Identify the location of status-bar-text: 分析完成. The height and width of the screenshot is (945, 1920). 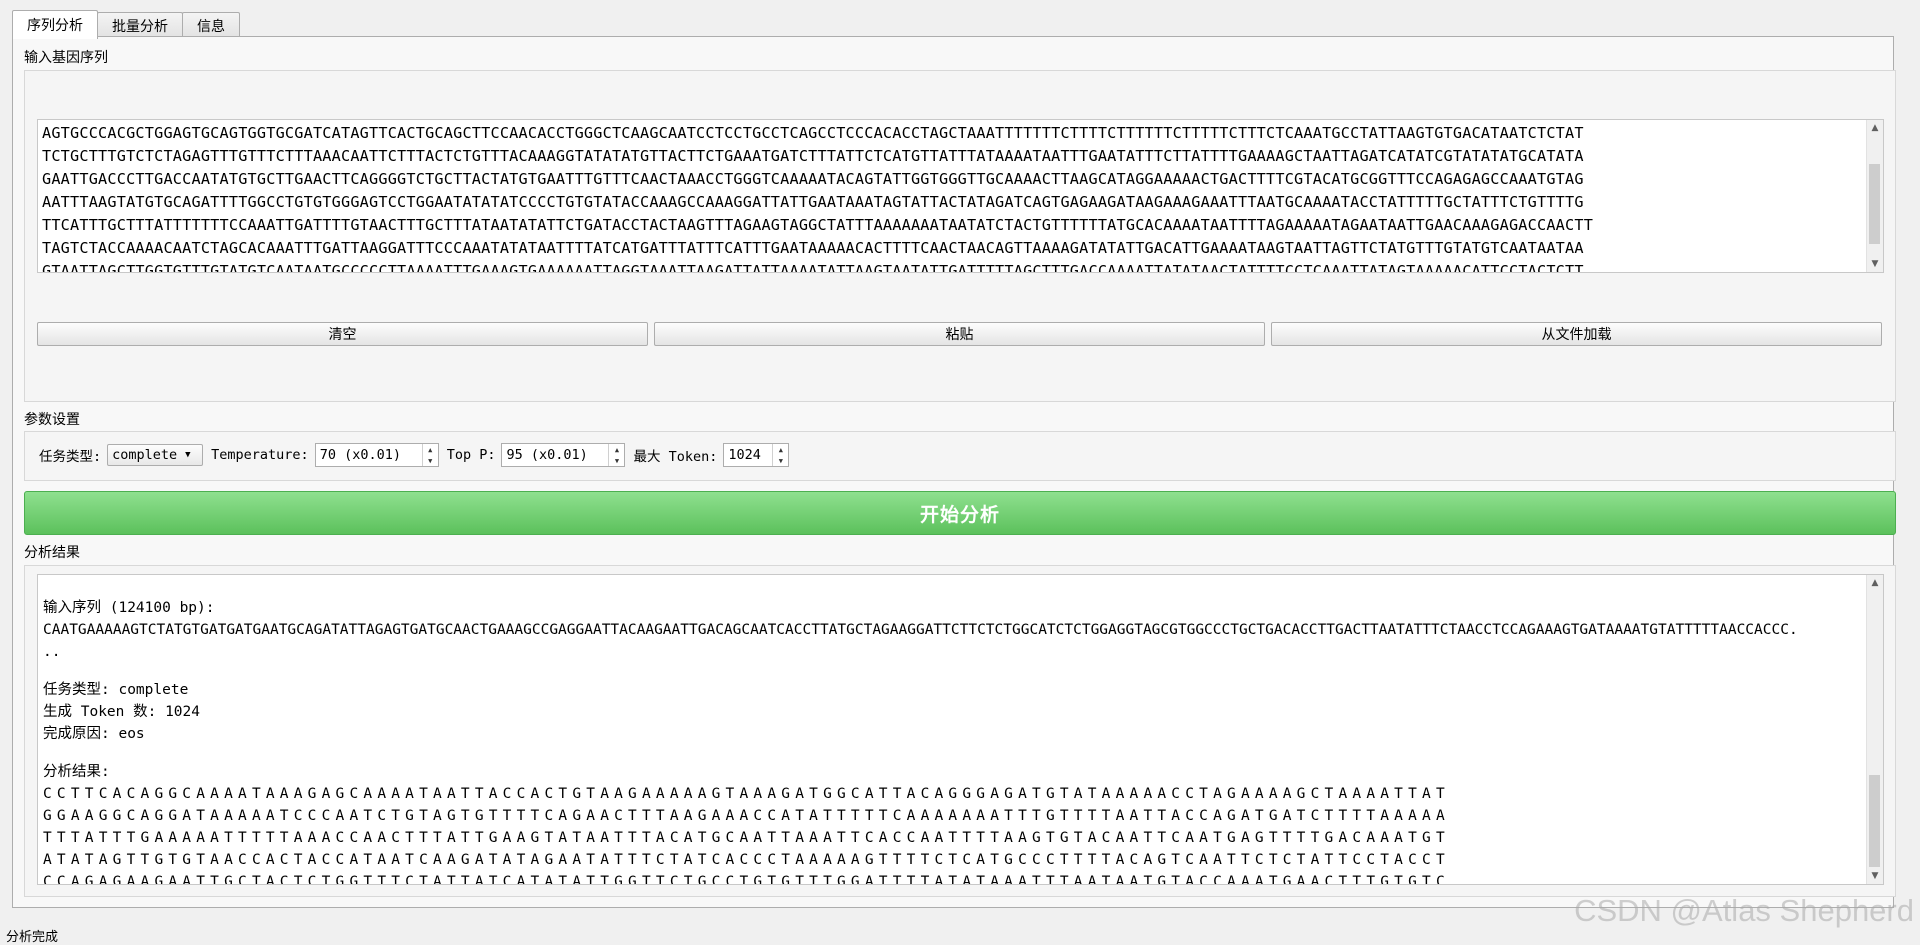
(32, 937).